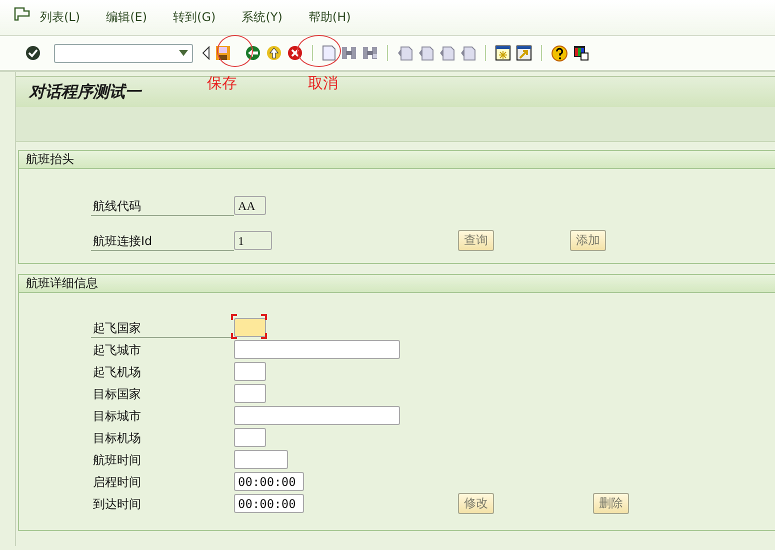 The image size is (775, 550). Describe the element at coordinates (117, 372) in the screenshot. I see `field-label: 起飞机场` at that location.